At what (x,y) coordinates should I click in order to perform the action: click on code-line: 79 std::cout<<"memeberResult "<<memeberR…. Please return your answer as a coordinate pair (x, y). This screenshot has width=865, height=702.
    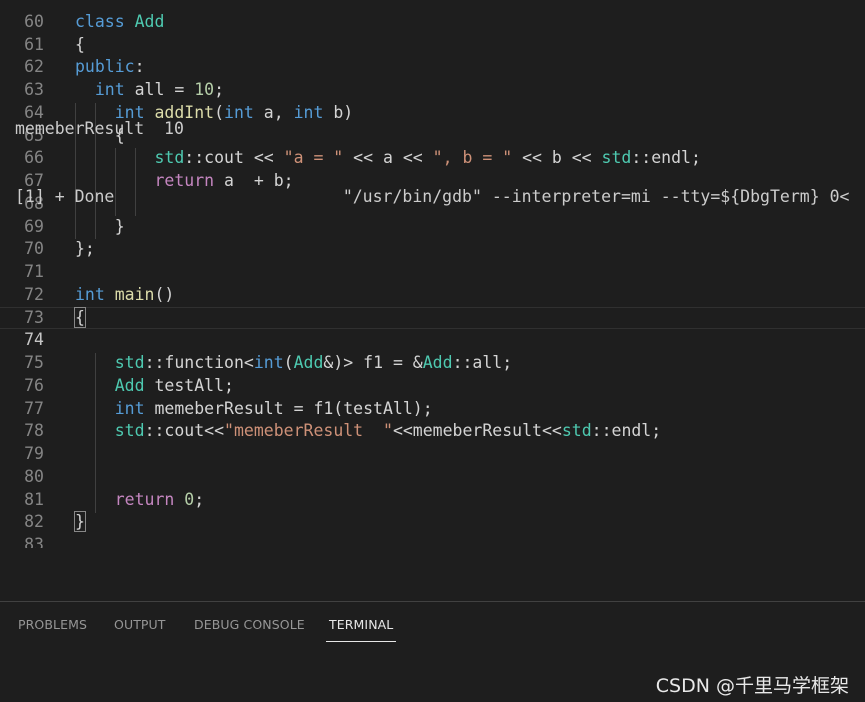
    Looking at the image, I should click on (432, 441).